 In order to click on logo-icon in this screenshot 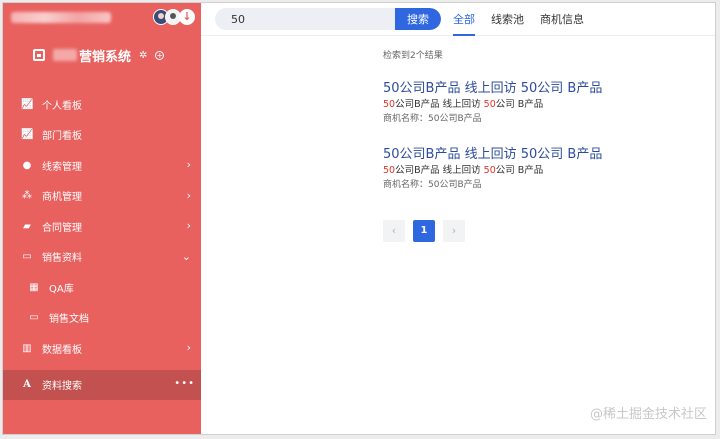, I will do `click(39, 55)`.